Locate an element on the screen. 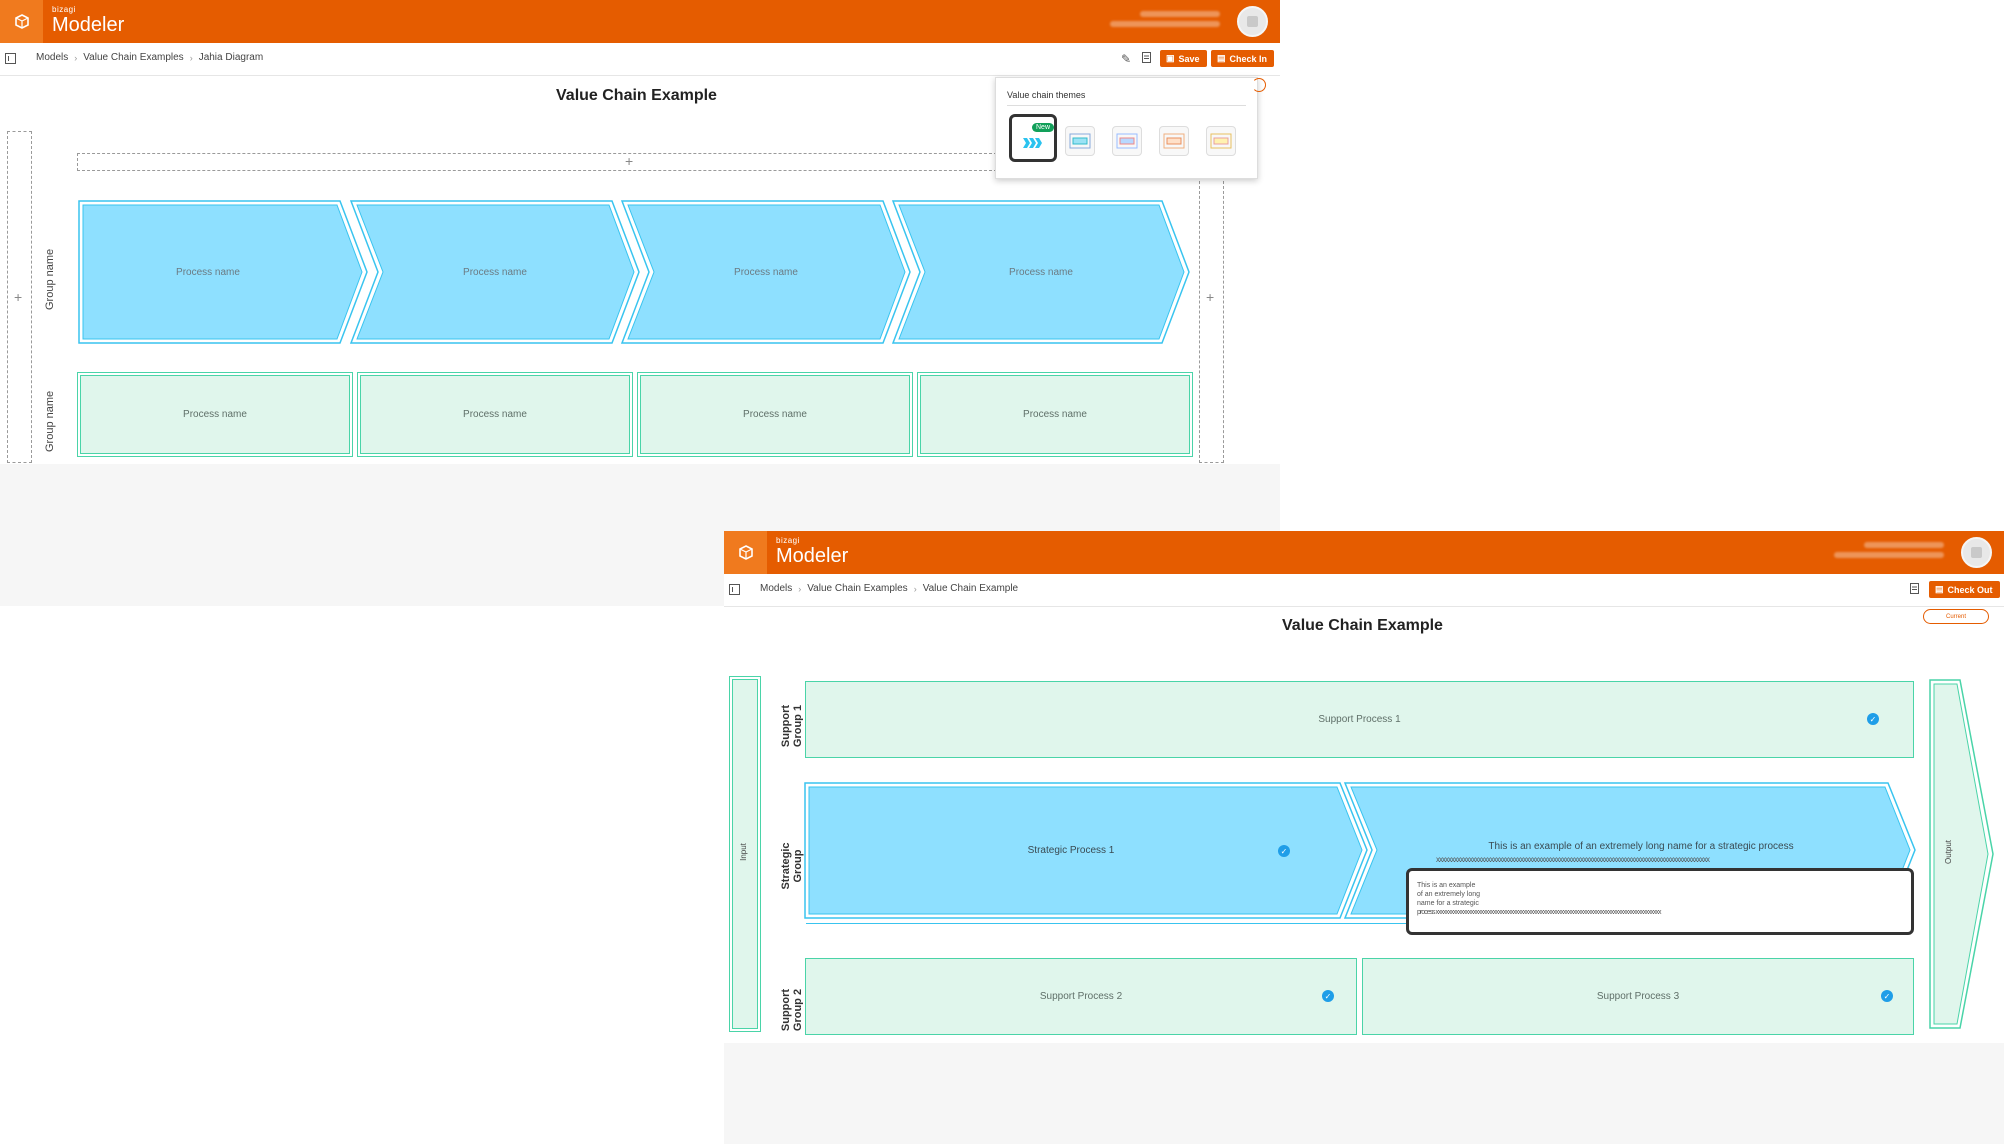  output-chevron-shape is located at coordinates (1961, 854).